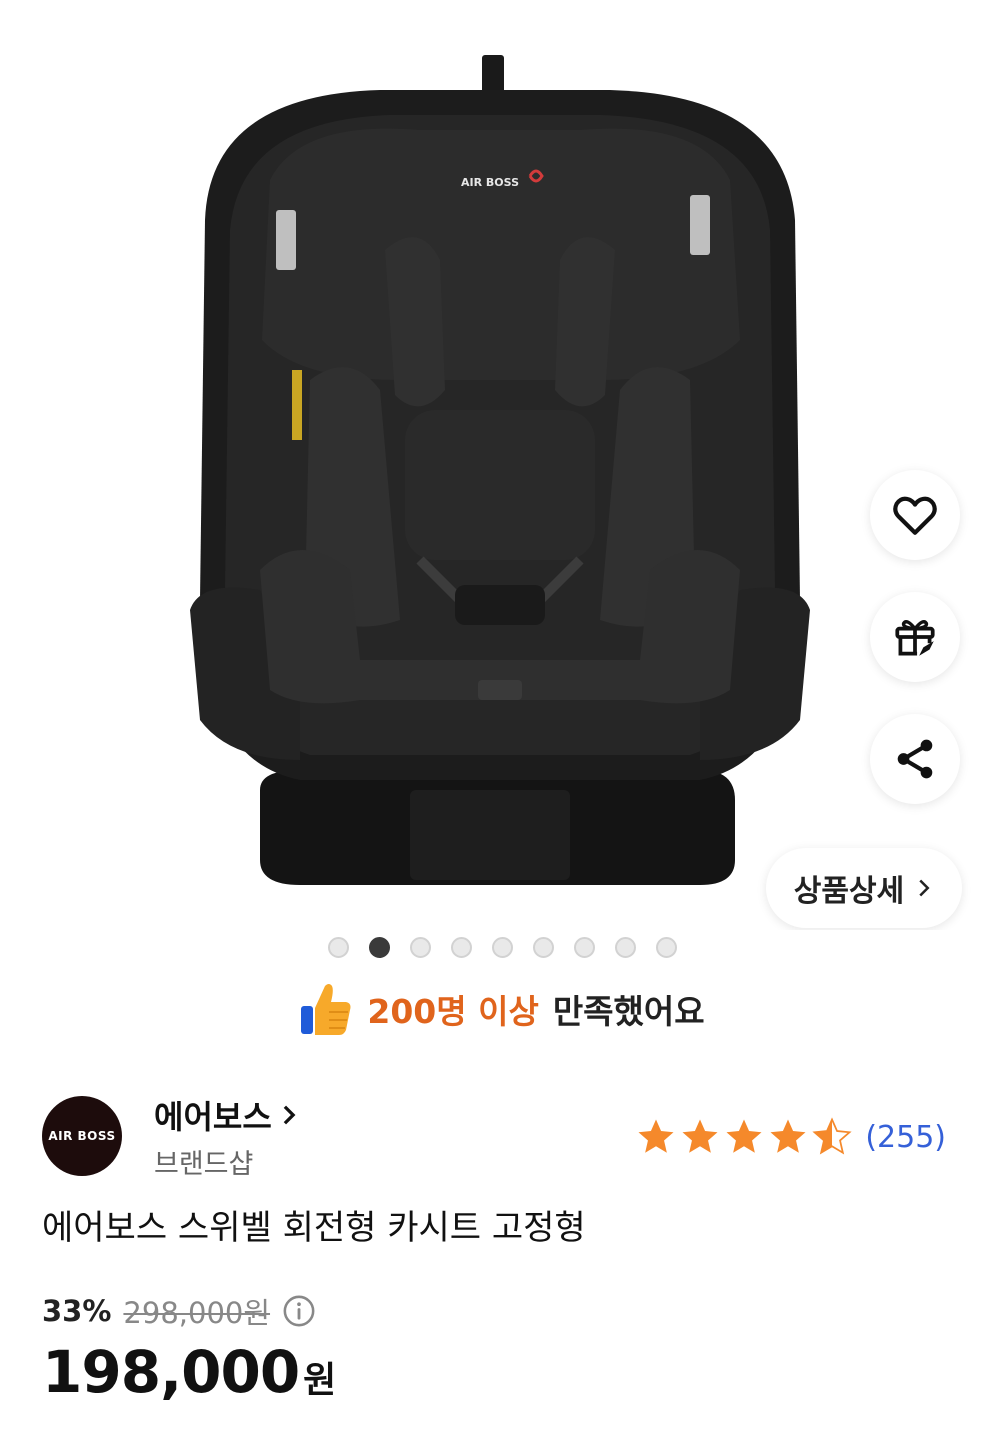 This screenshot has height=1440, width=1004. What do you see at coordinates (832, 1136) in the screenshot?
I see `star-half-icon` at bounding box center [832, 1136].